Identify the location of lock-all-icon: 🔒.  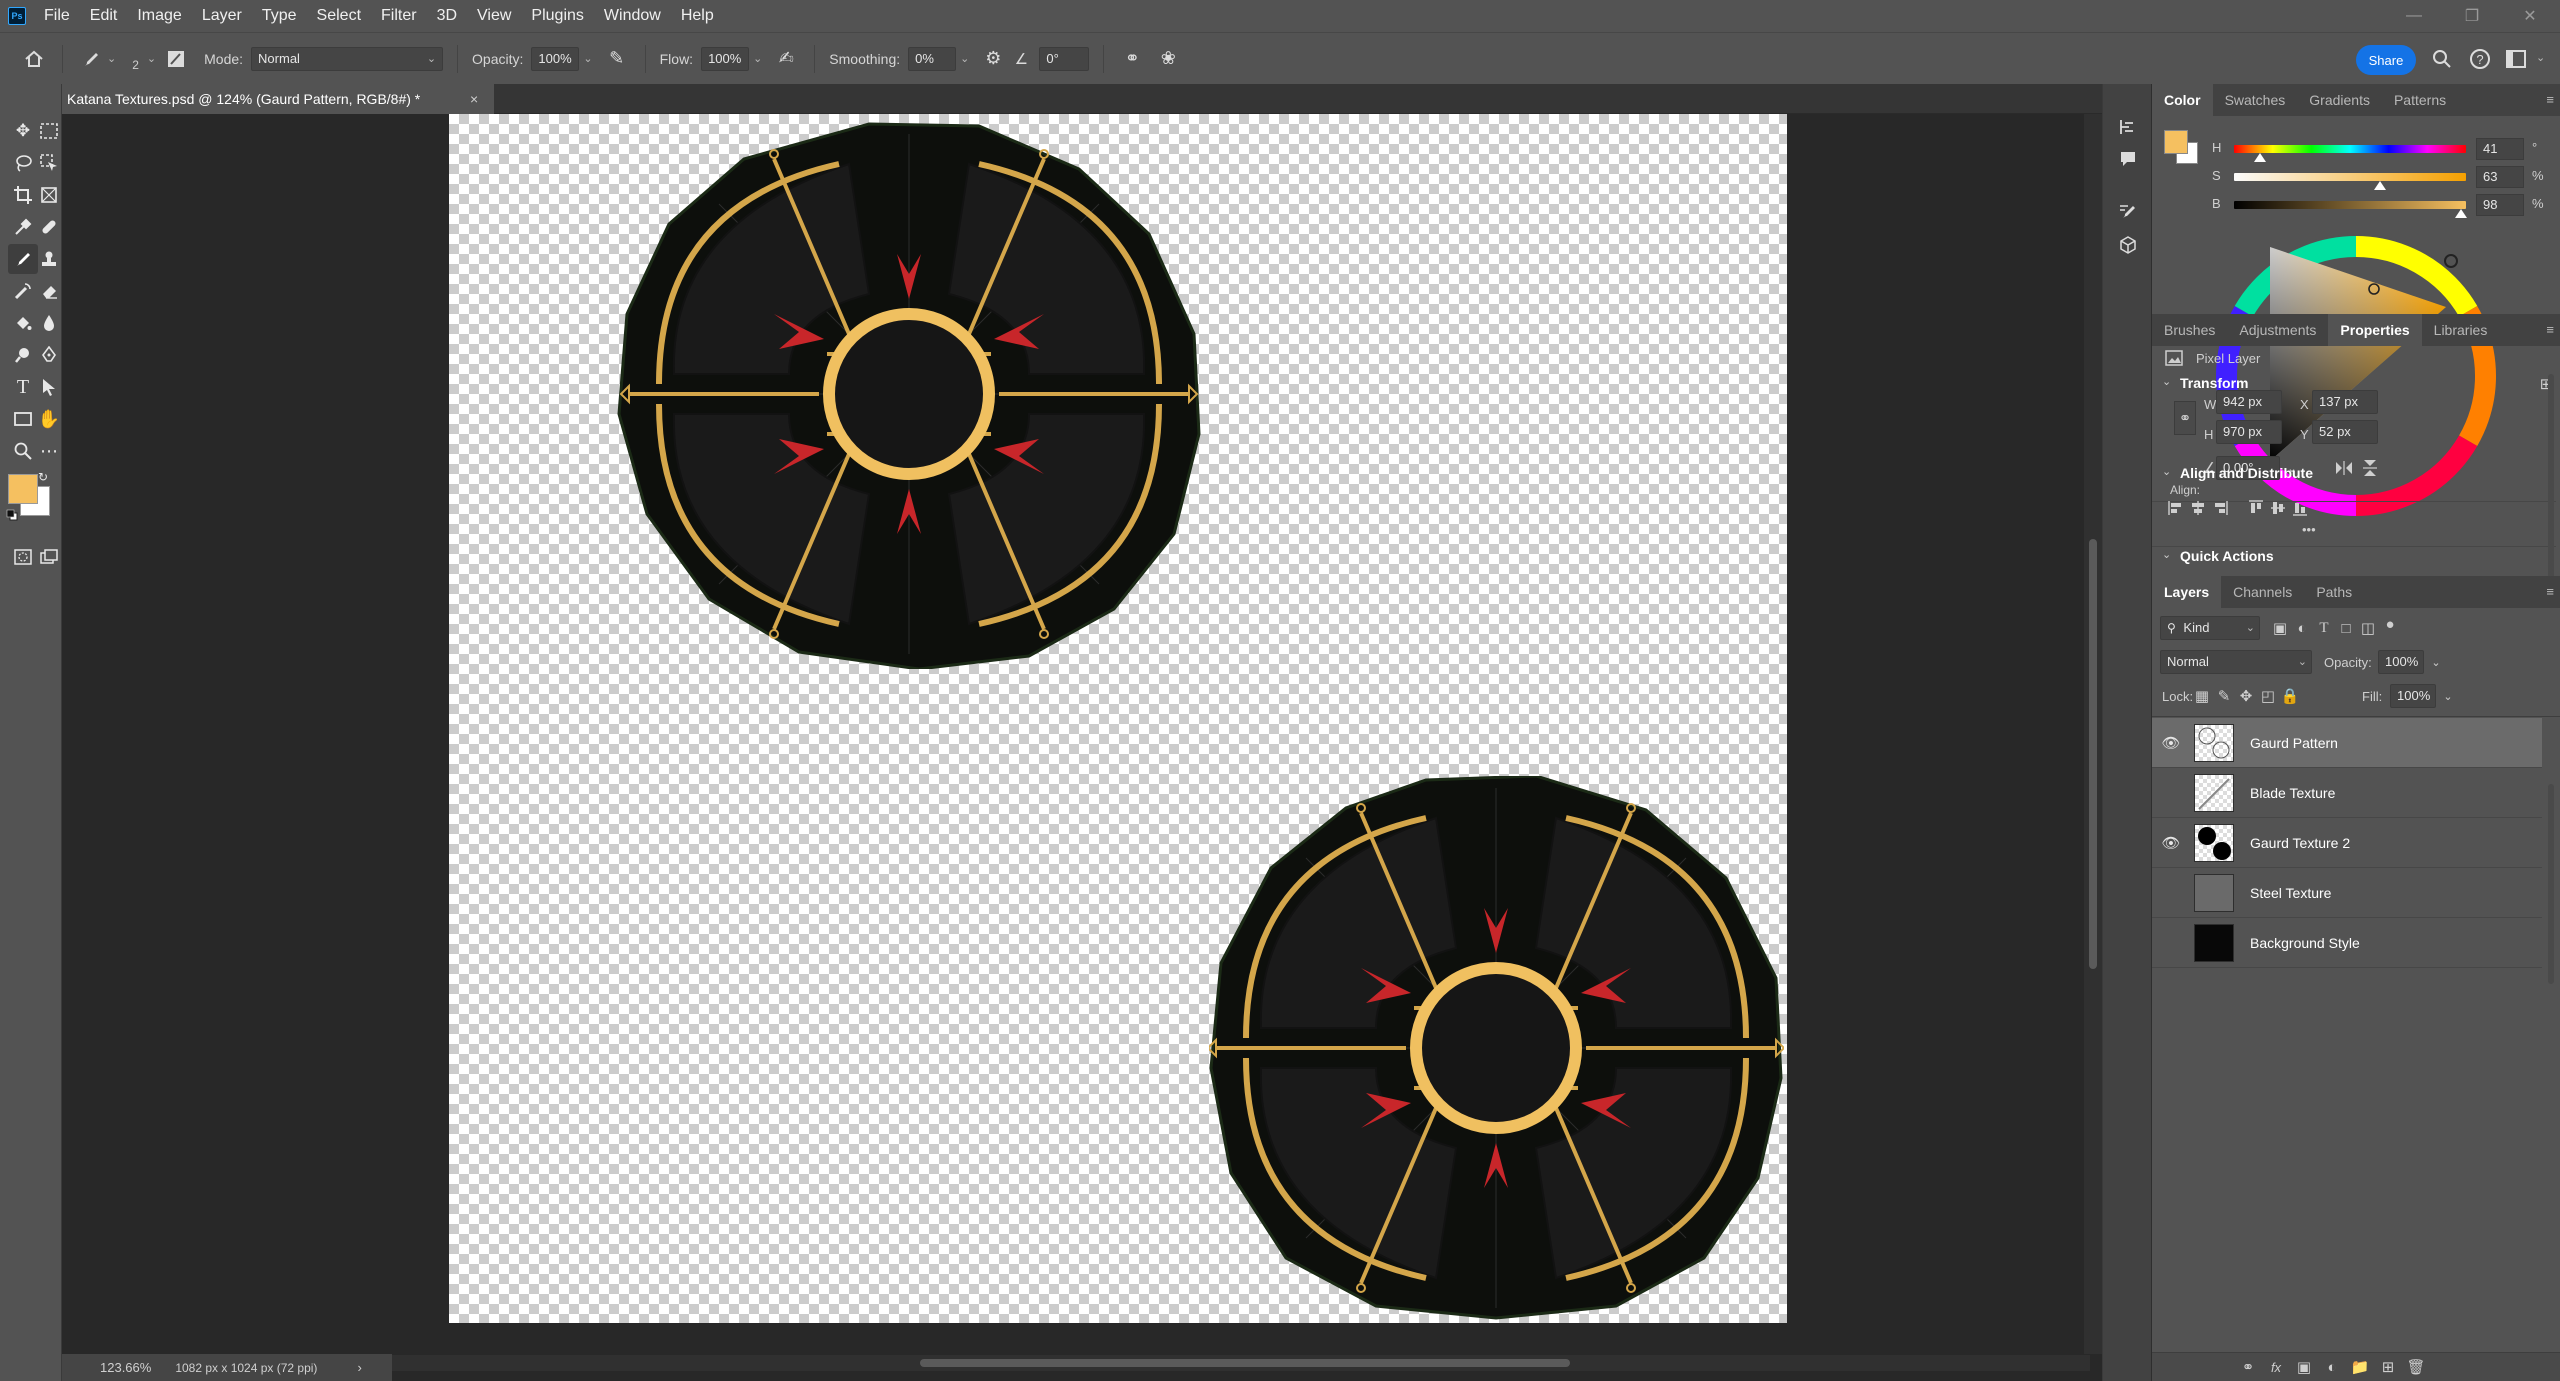
(2290, 696).